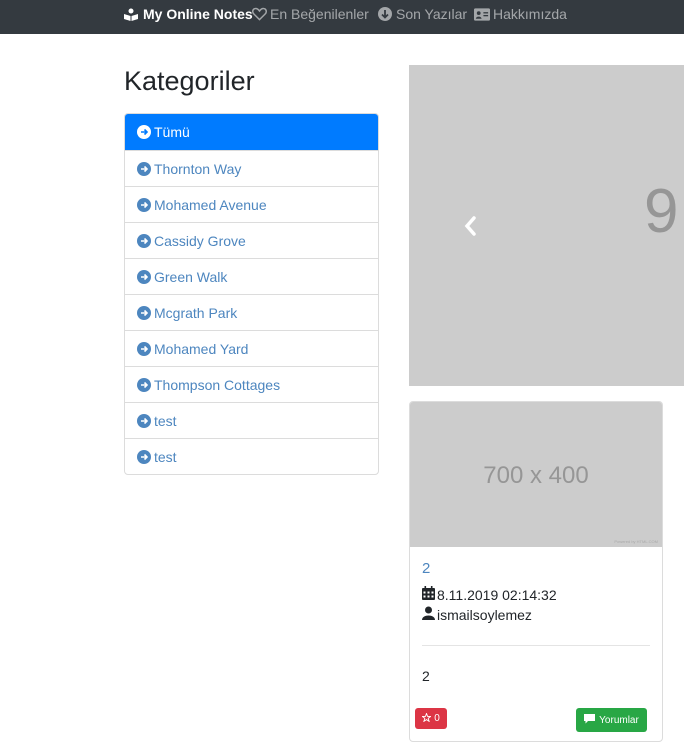 Image resolution: width=684 pixels, height=744 pixels. What do you see at coordinates (536, 645) in the screenshot?
I see `card-divider` at bounding box center [536, 645].